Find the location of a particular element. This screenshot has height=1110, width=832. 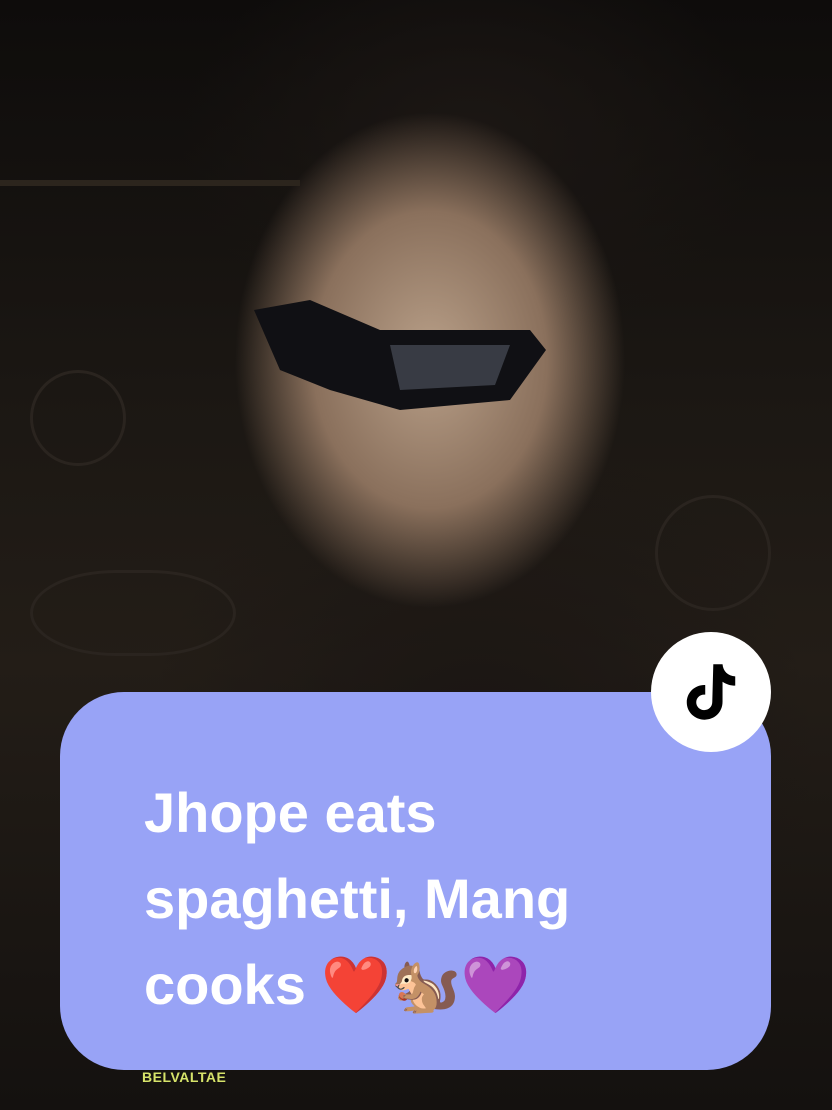

caption-text: Jhope eats spaghetti, Mang cooks ❤️🐿️💜 is located at coordinates (357, 898).